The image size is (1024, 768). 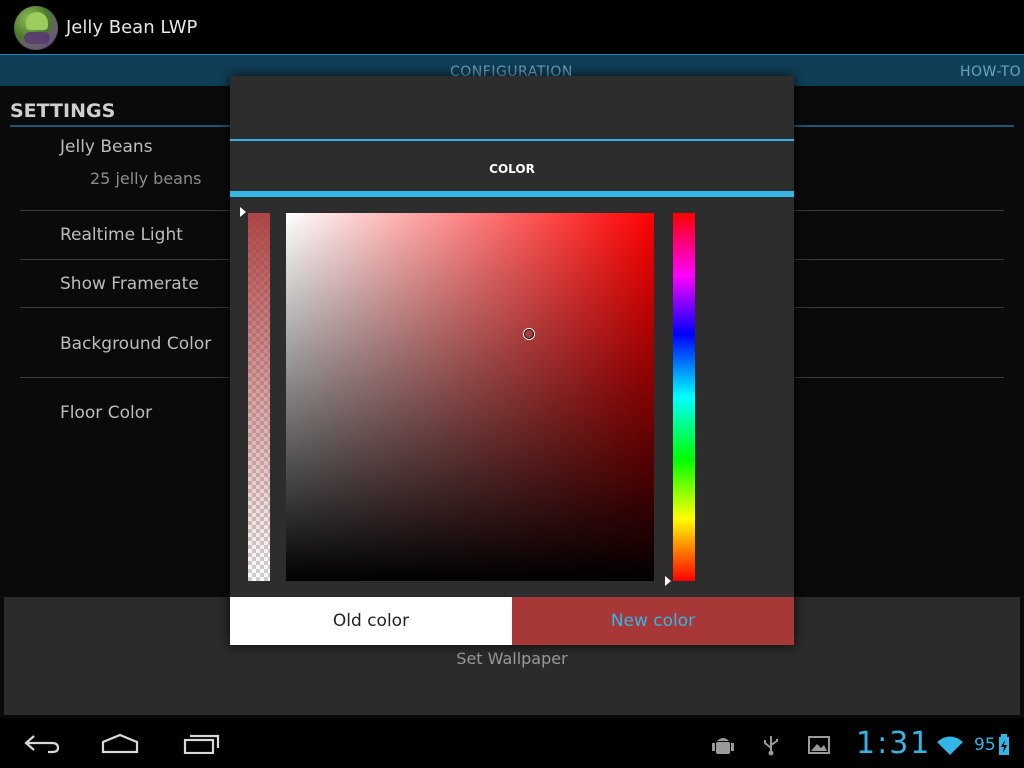 I want to click on back-icon, so click(x=42, y=743).